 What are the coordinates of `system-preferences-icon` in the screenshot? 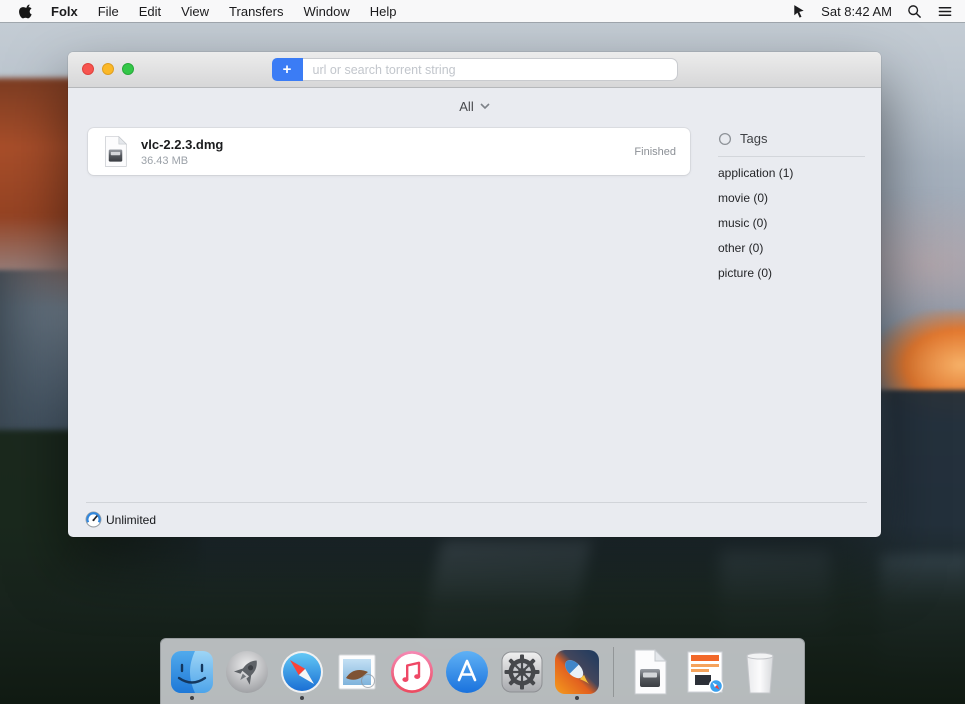 It's located at (522, 671).